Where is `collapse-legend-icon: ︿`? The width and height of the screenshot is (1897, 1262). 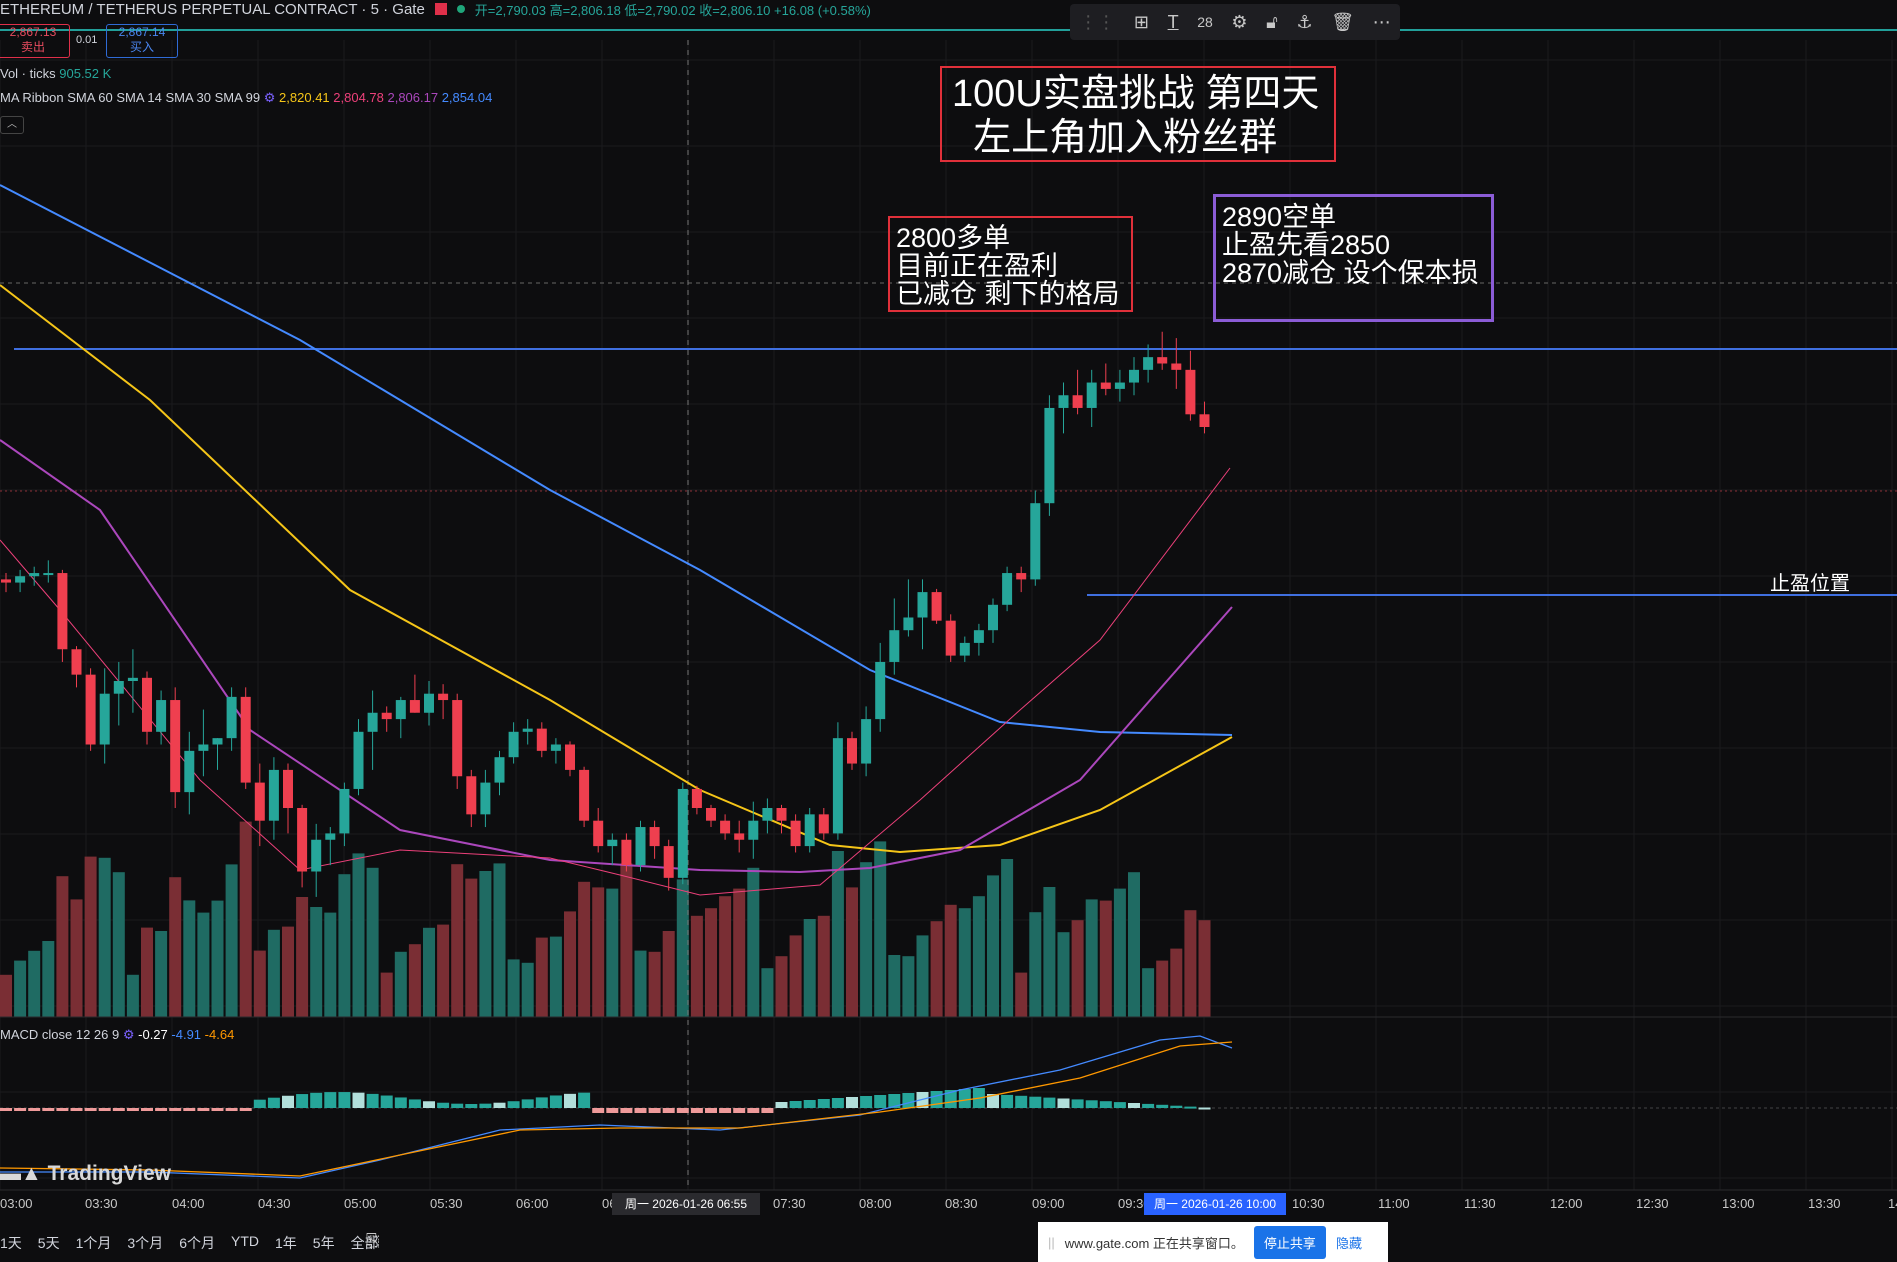
collapse-legend-icon: ︿ is located at coordinates (12, 125).